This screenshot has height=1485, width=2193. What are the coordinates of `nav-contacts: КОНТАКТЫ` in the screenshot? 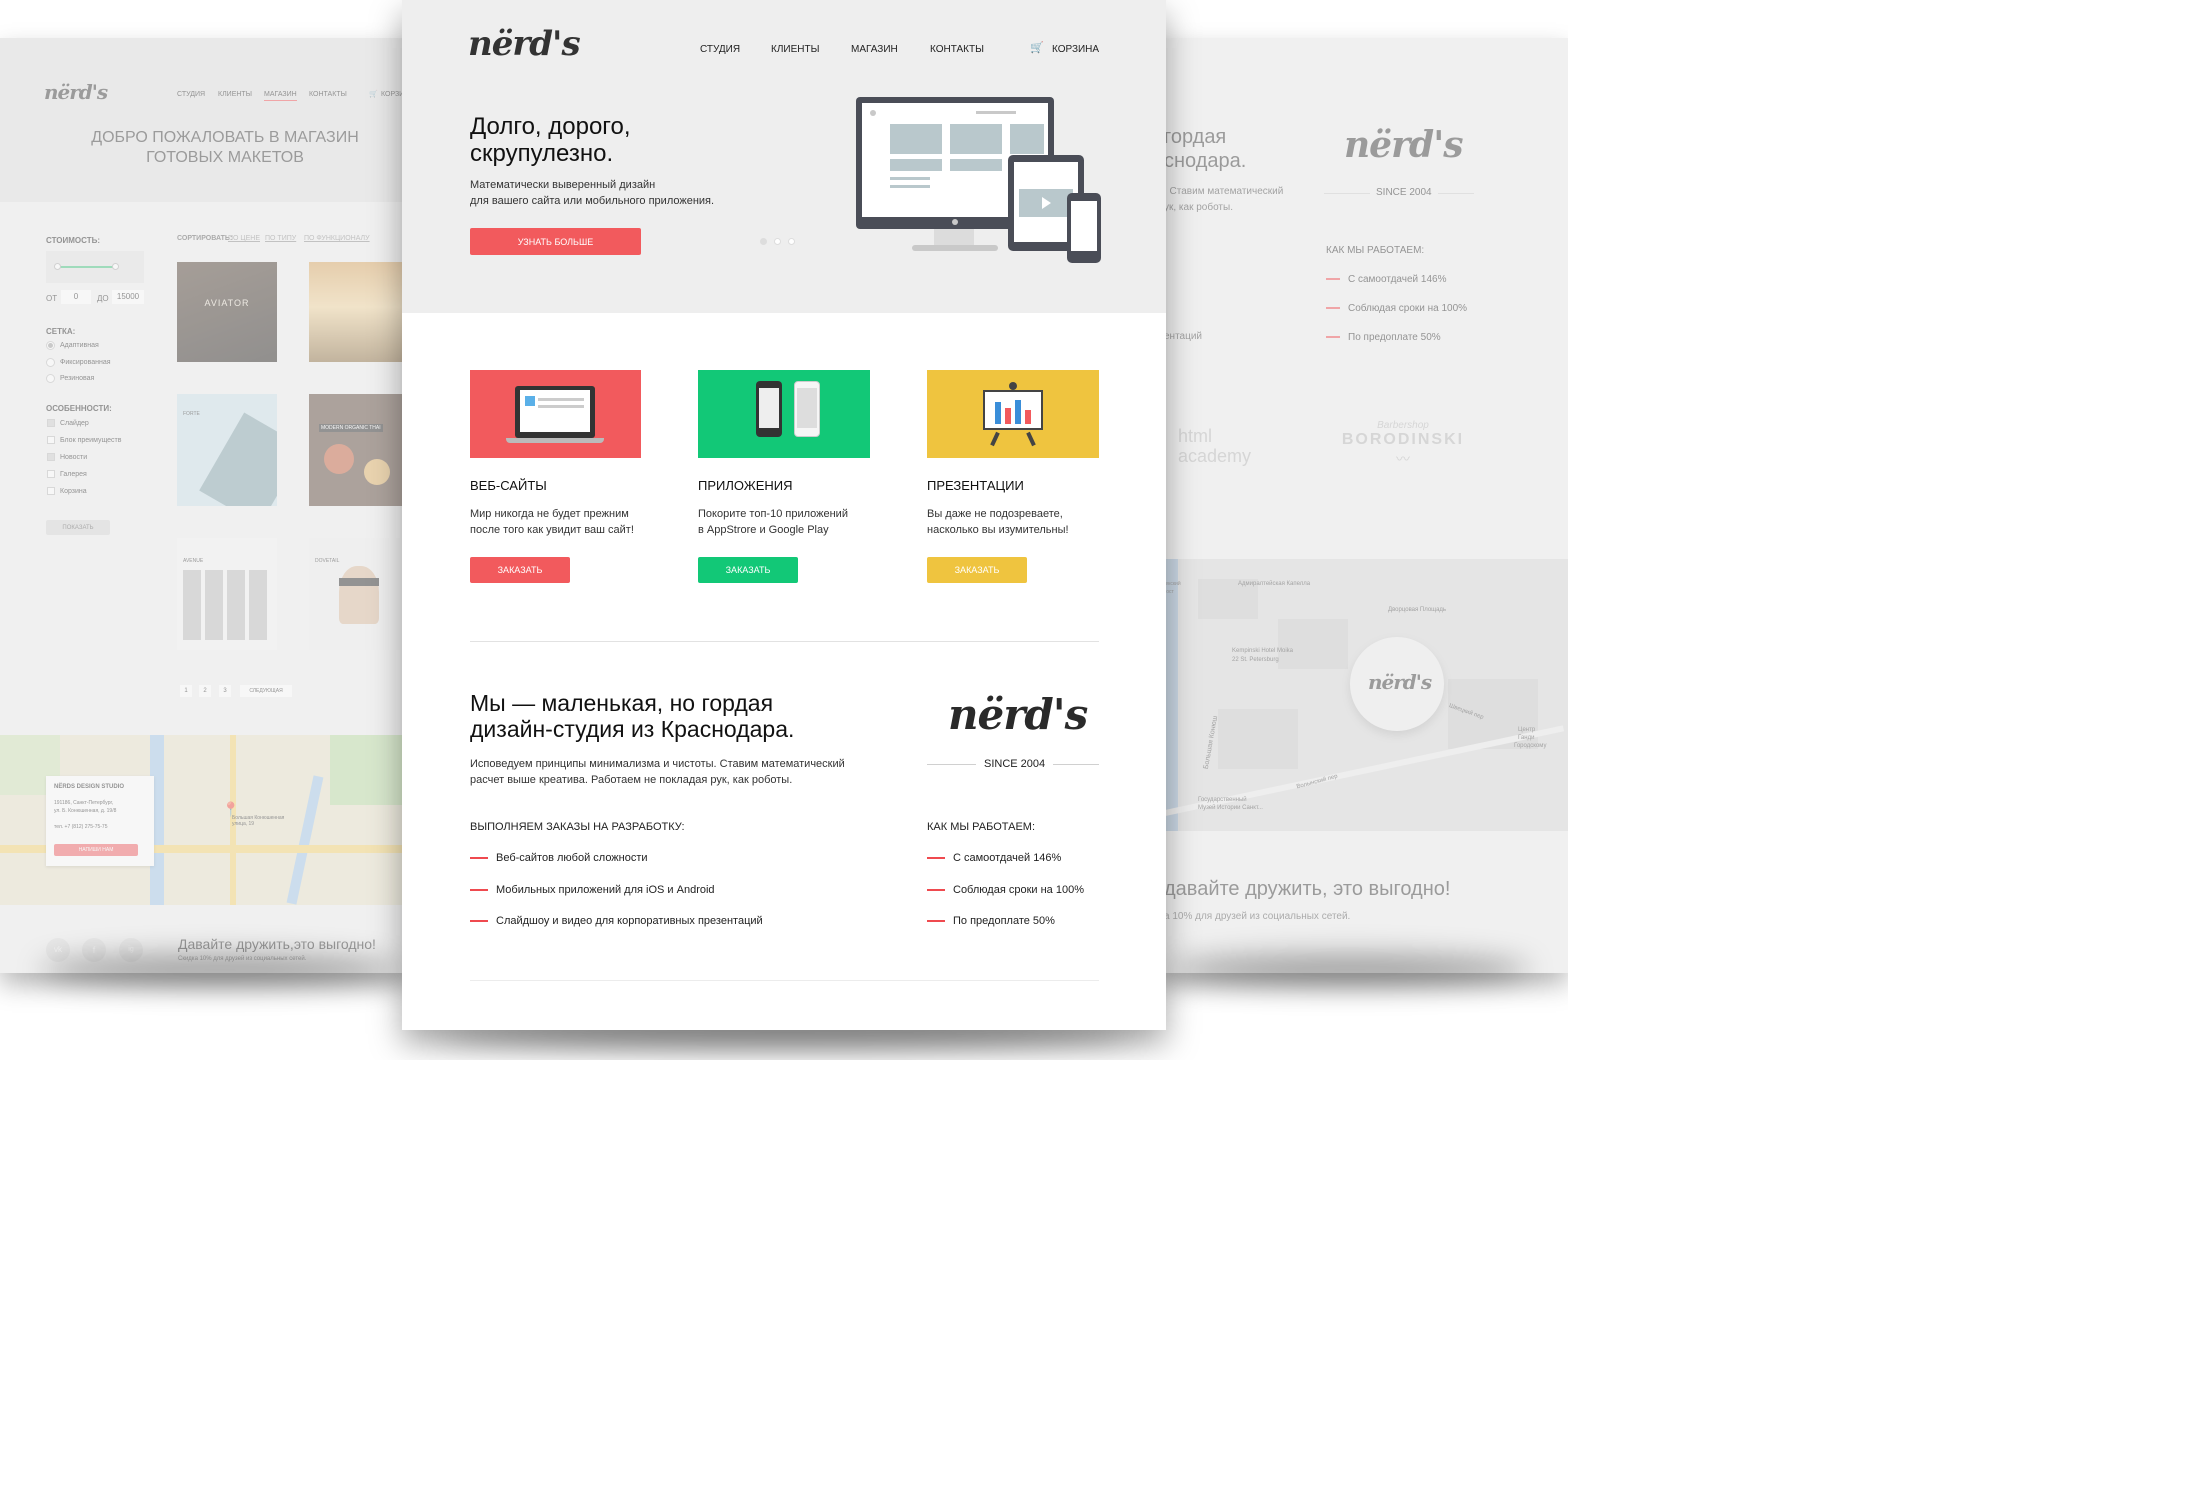 It's located at (957, 49).